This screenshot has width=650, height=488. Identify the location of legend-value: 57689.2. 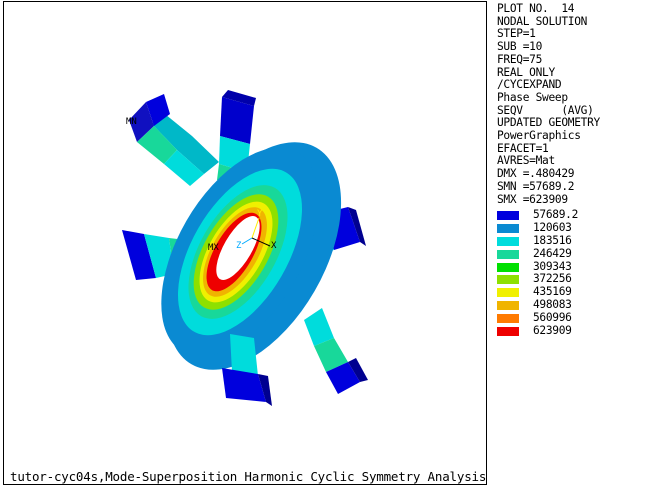
(556, 214).